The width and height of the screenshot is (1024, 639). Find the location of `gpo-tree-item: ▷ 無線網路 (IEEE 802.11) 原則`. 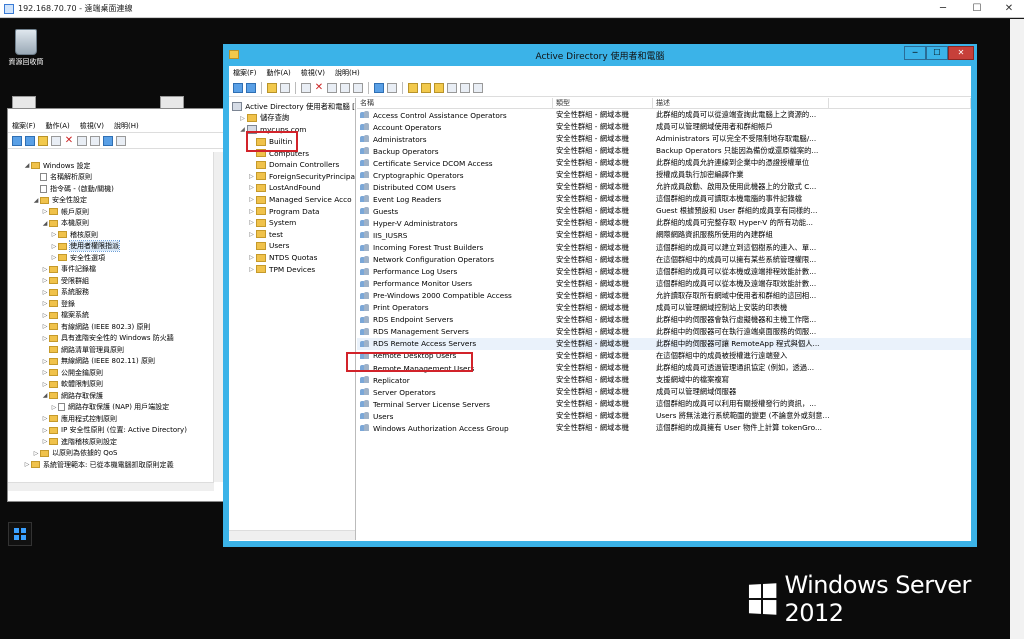

gpo-tree-item: ▷ 無線網路 (IEEE 802.11) 原則 is located at coordinates (111, 362).